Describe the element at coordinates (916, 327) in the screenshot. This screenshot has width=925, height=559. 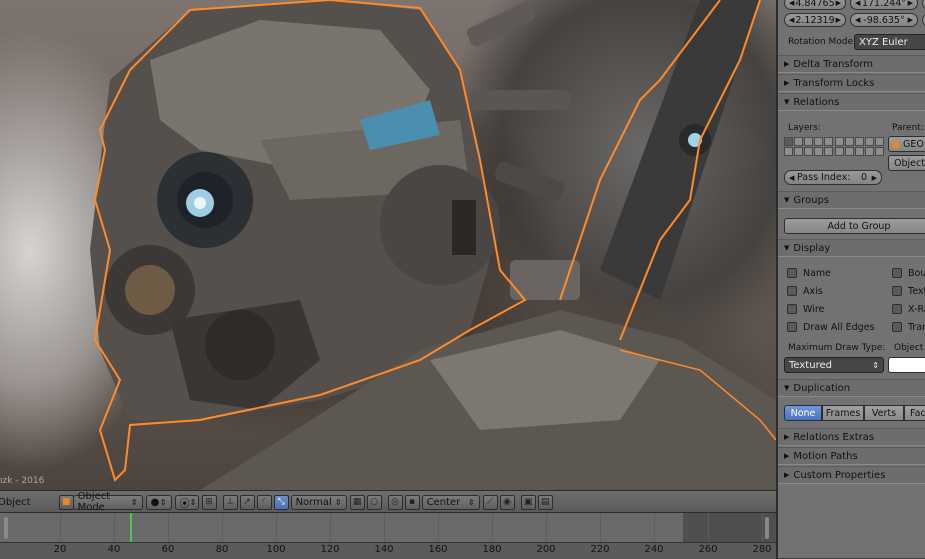
I see `display-transparency-label: Tran` at that location.